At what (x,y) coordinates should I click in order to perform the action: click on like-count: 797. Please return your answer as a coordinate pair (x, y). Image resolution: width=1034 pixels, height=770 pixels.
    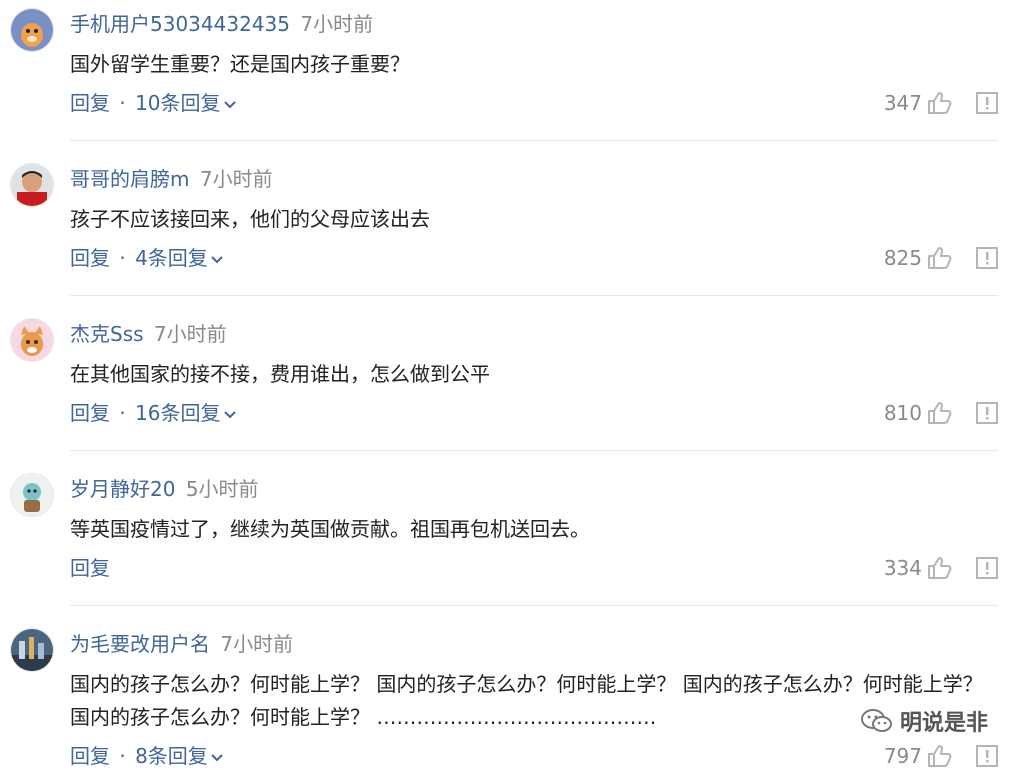
    Looking at the image, I should click on (902, 756).